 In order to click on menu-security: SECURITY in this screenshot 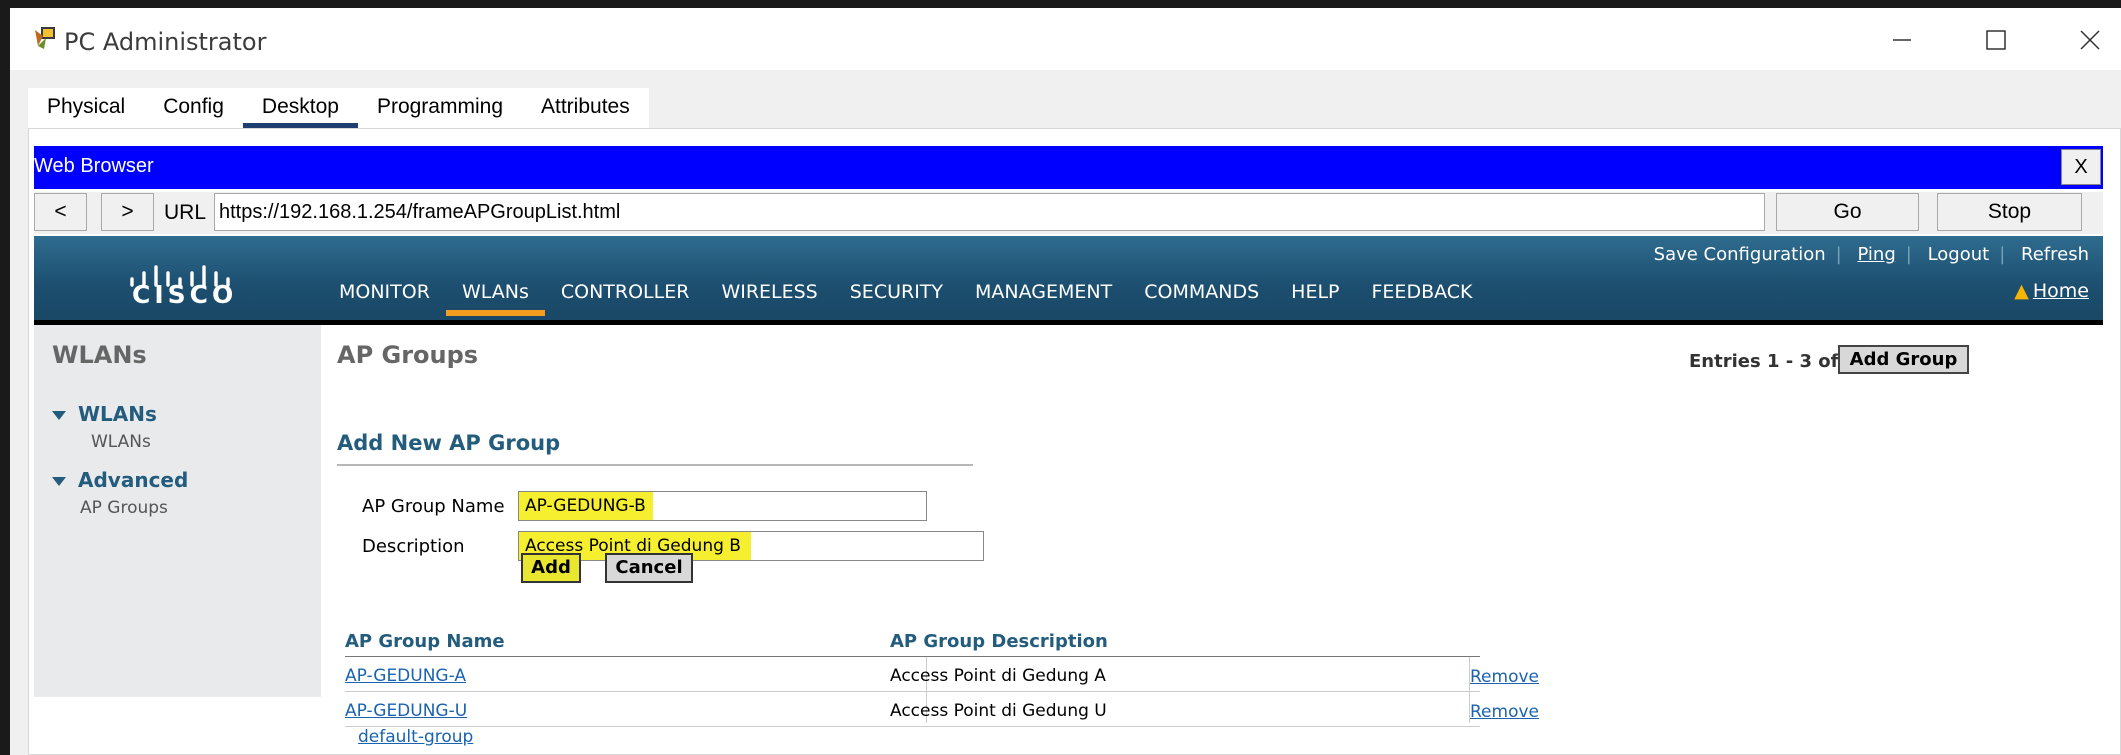, I will do `click(904, 298)`.